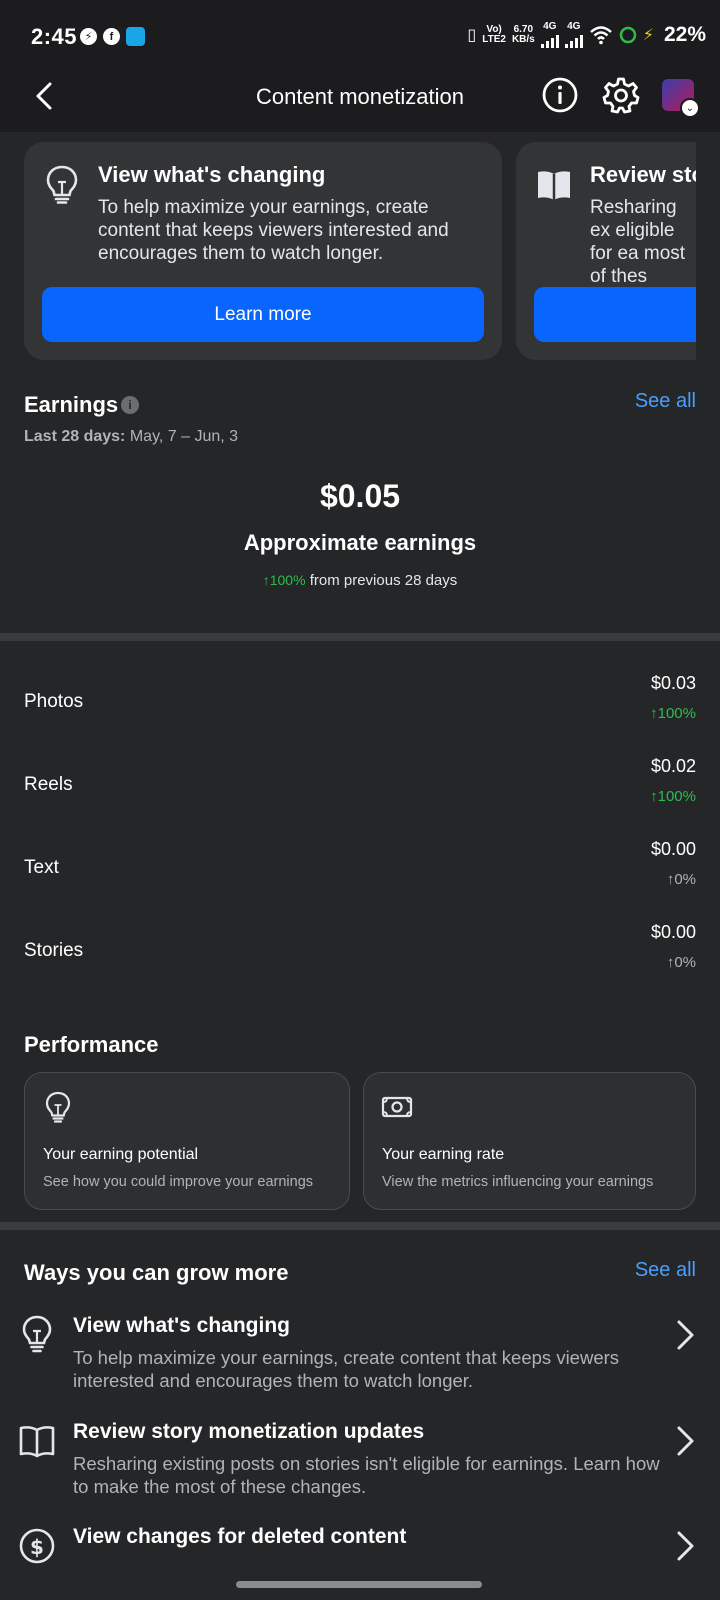 This screenshot has width=720, height=1600. Describe the element at coordinates (684, 34) in the screenshot. I see `battery-level: 22%` at that location.